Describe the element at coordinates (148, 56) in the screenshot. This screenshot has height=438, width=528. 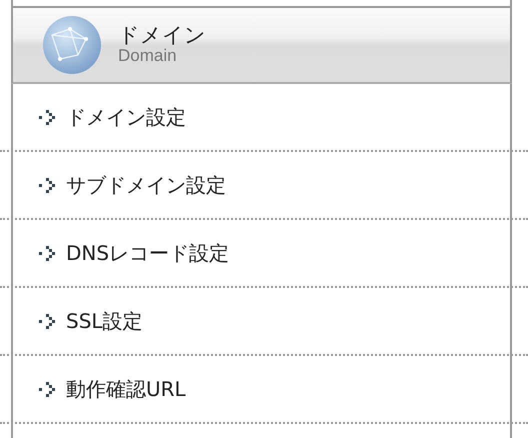
I see `section-subtitle: Domain` at that location.